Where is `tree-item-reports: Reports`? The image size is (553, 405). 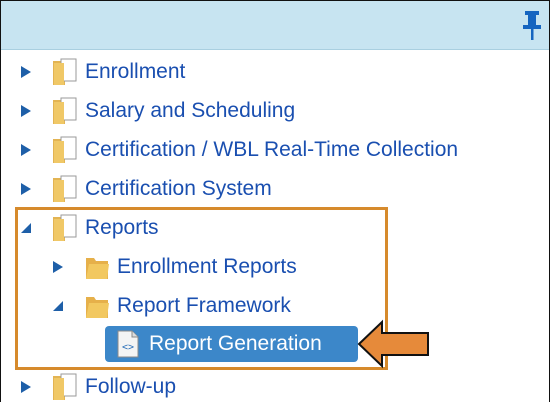 tree-item-reports: Reports is located at coordinates (88, 228).